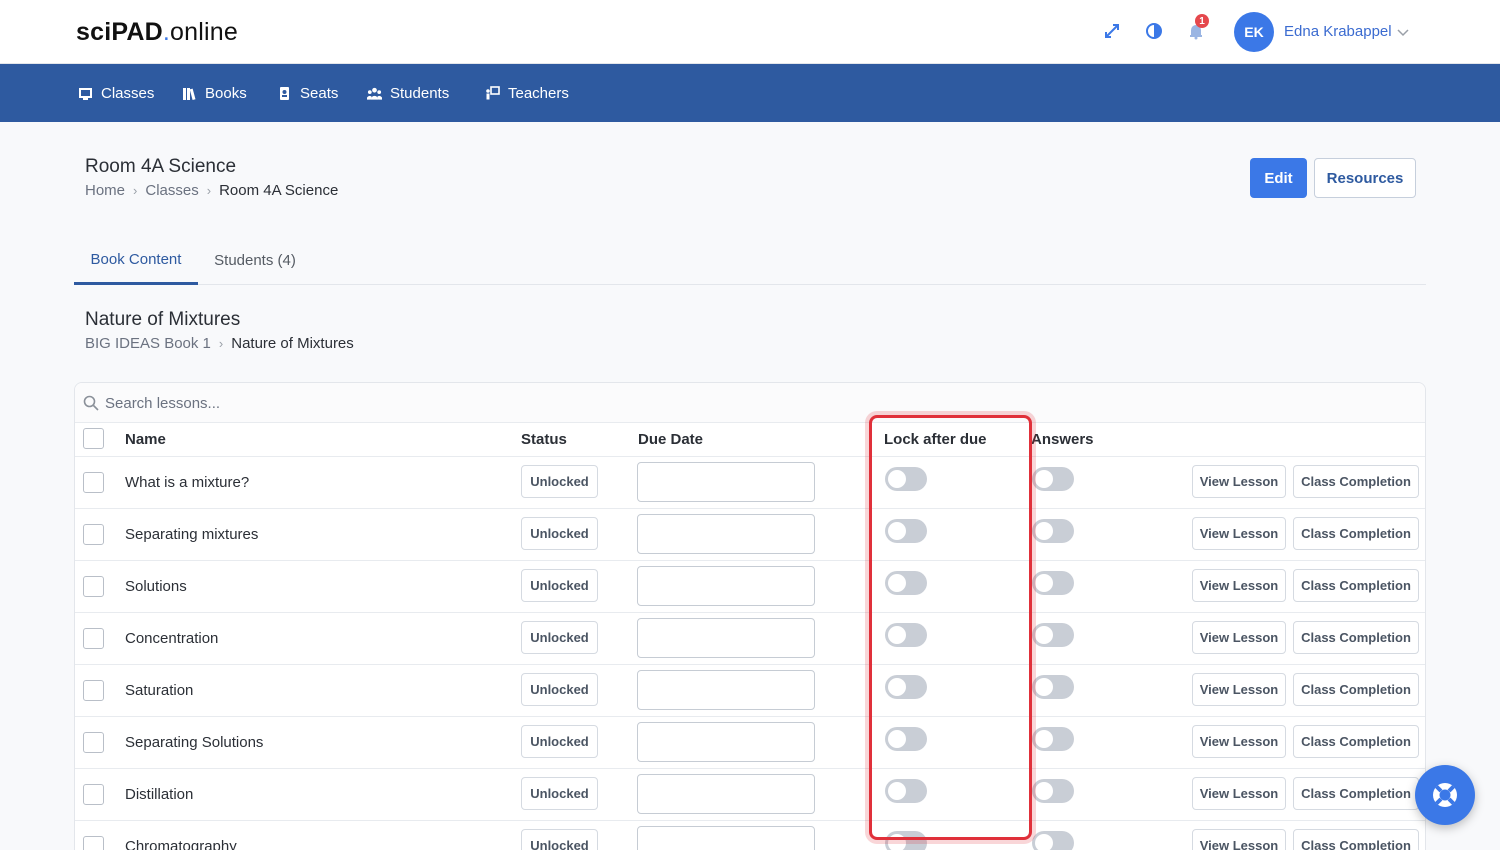 Image resolution: width=1500 pixels, height=850 pixels. I want to click on avatar: EK, so click(1254, 32).